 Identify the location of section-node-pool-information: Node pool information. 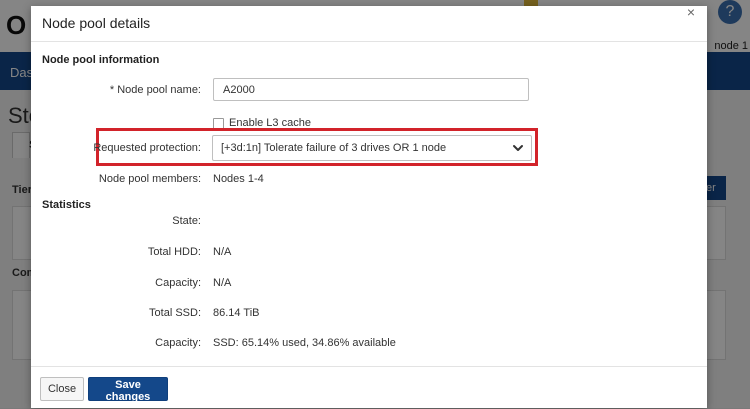
(101, 60).